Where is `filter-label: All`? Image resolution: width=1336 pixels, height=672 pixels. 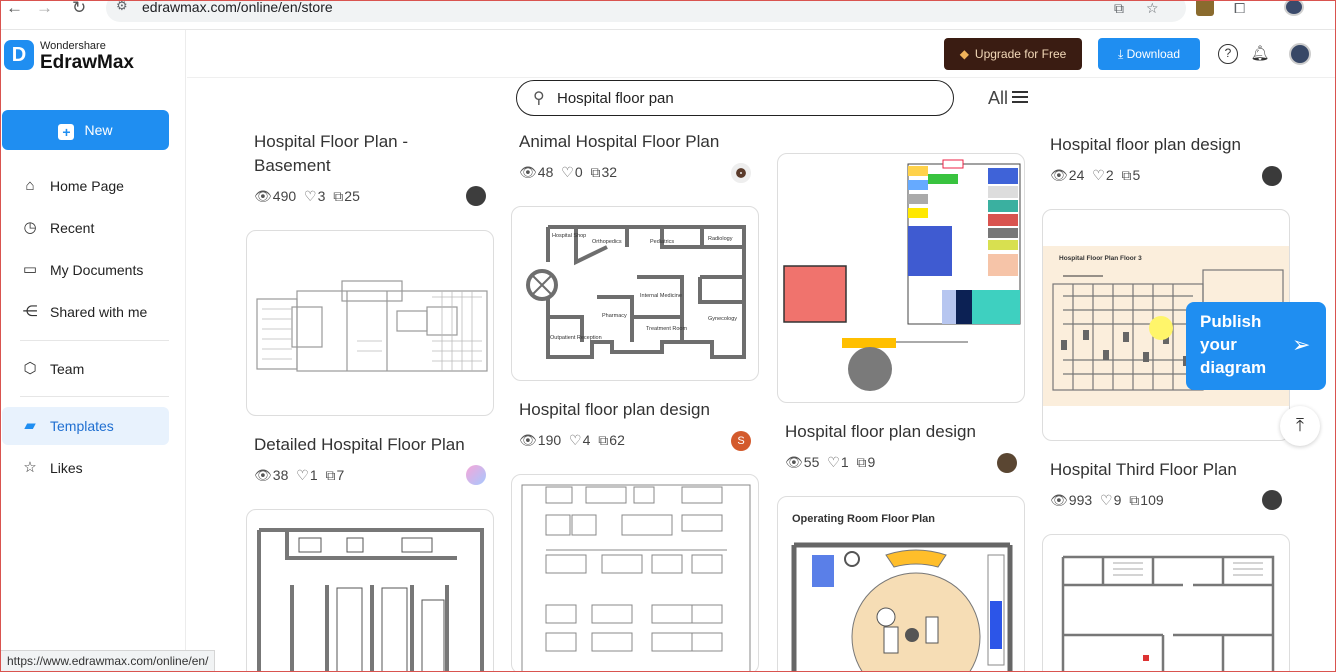
filter-label: All is located at coordinates (998, 98).